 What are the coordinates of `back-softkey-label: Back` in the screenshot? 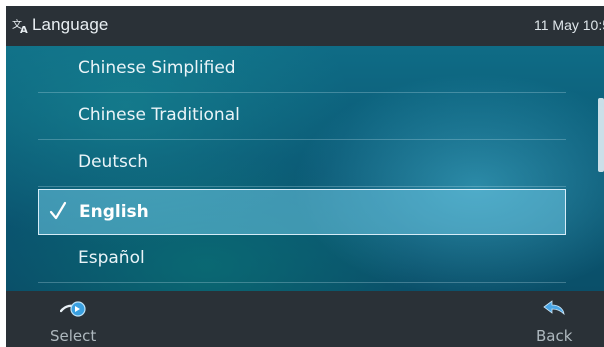 It's located at (554, 336).